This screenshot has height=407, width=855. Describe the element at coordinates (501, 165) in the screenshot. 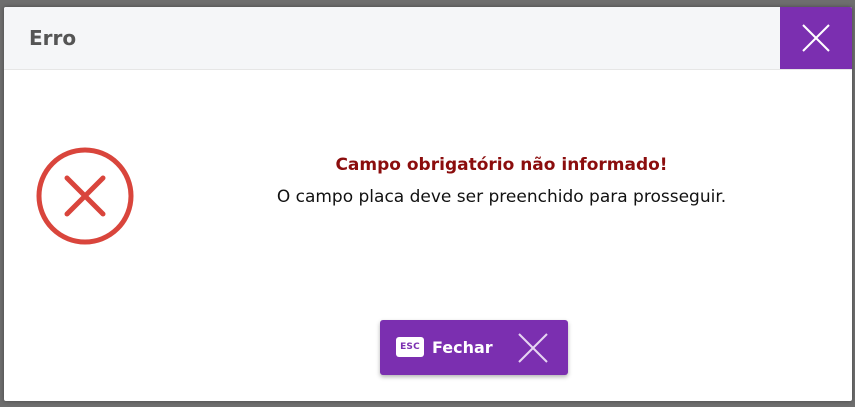

I see `error-message-title: Campo obrigatório não informado!` at that location.